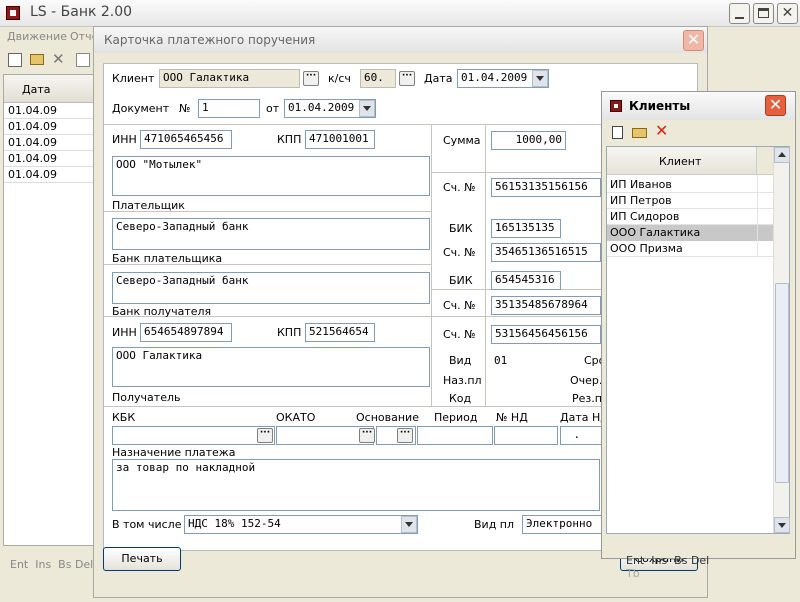  I want to click on payer-bik-field: 165135135, so click(526, 228).